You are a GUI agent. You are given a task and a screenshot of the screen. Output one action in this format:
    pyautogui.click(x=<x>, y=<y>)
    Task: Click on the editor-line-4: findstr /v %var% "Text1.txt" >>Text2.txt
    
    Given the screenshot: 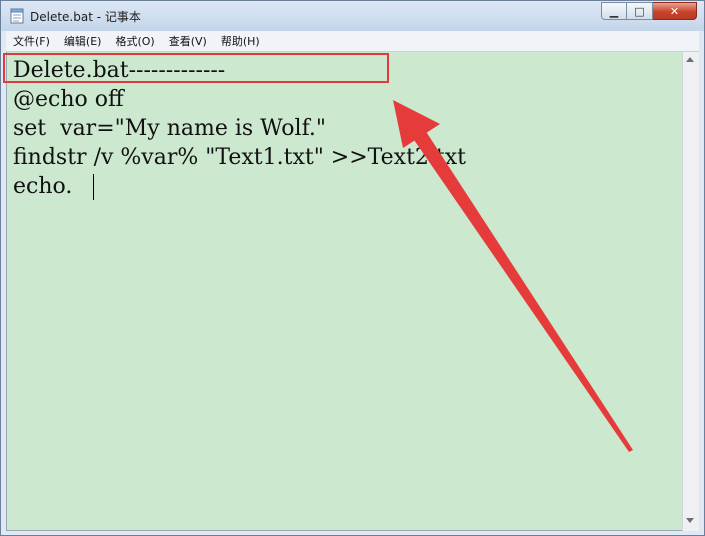 What is the action you would take?
    pyautogui.click(x=239, y=157)
    